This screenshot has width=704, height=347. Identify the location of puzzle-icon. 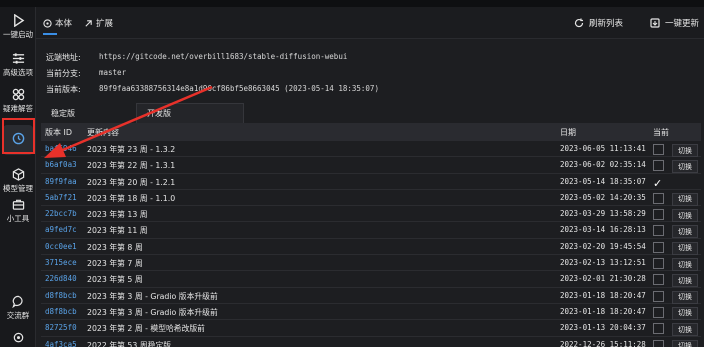
(88, 23).